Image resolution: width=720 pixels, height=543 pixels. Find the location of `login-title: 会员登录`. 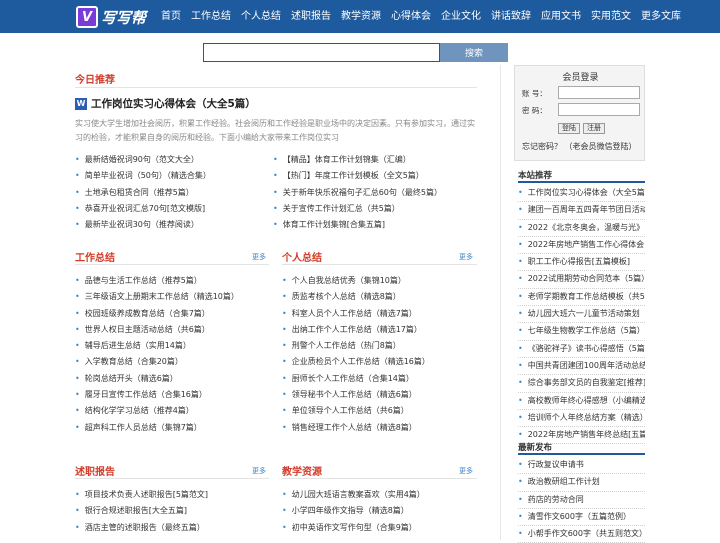

login-title: 会员登录 is located at coordinates (580, 78).